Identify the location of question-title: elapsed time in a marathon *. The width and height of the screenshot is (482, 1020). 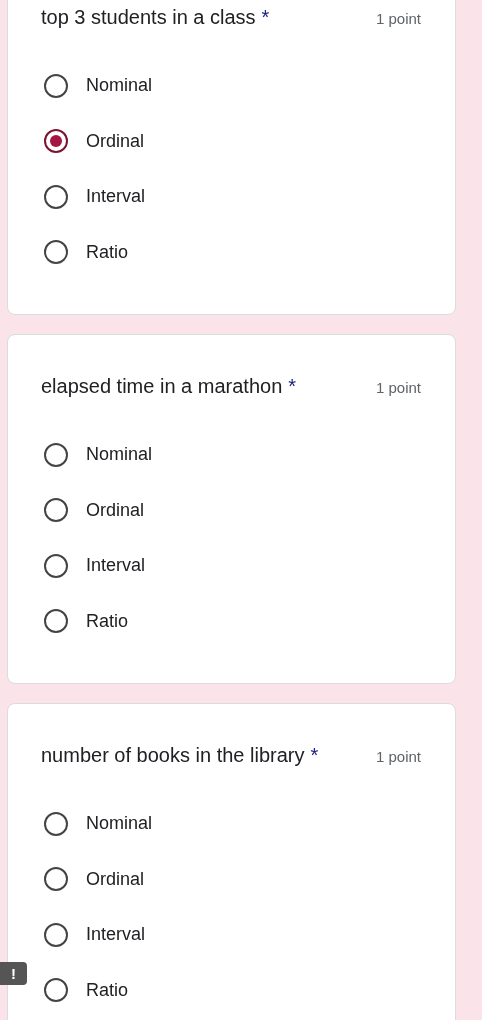
(169, 386).